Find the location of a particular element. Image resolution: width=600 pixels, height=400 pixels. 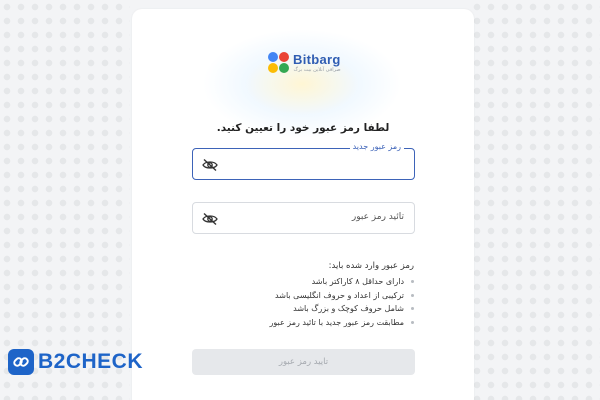

new-password-input is located at coordinates (314, 164).